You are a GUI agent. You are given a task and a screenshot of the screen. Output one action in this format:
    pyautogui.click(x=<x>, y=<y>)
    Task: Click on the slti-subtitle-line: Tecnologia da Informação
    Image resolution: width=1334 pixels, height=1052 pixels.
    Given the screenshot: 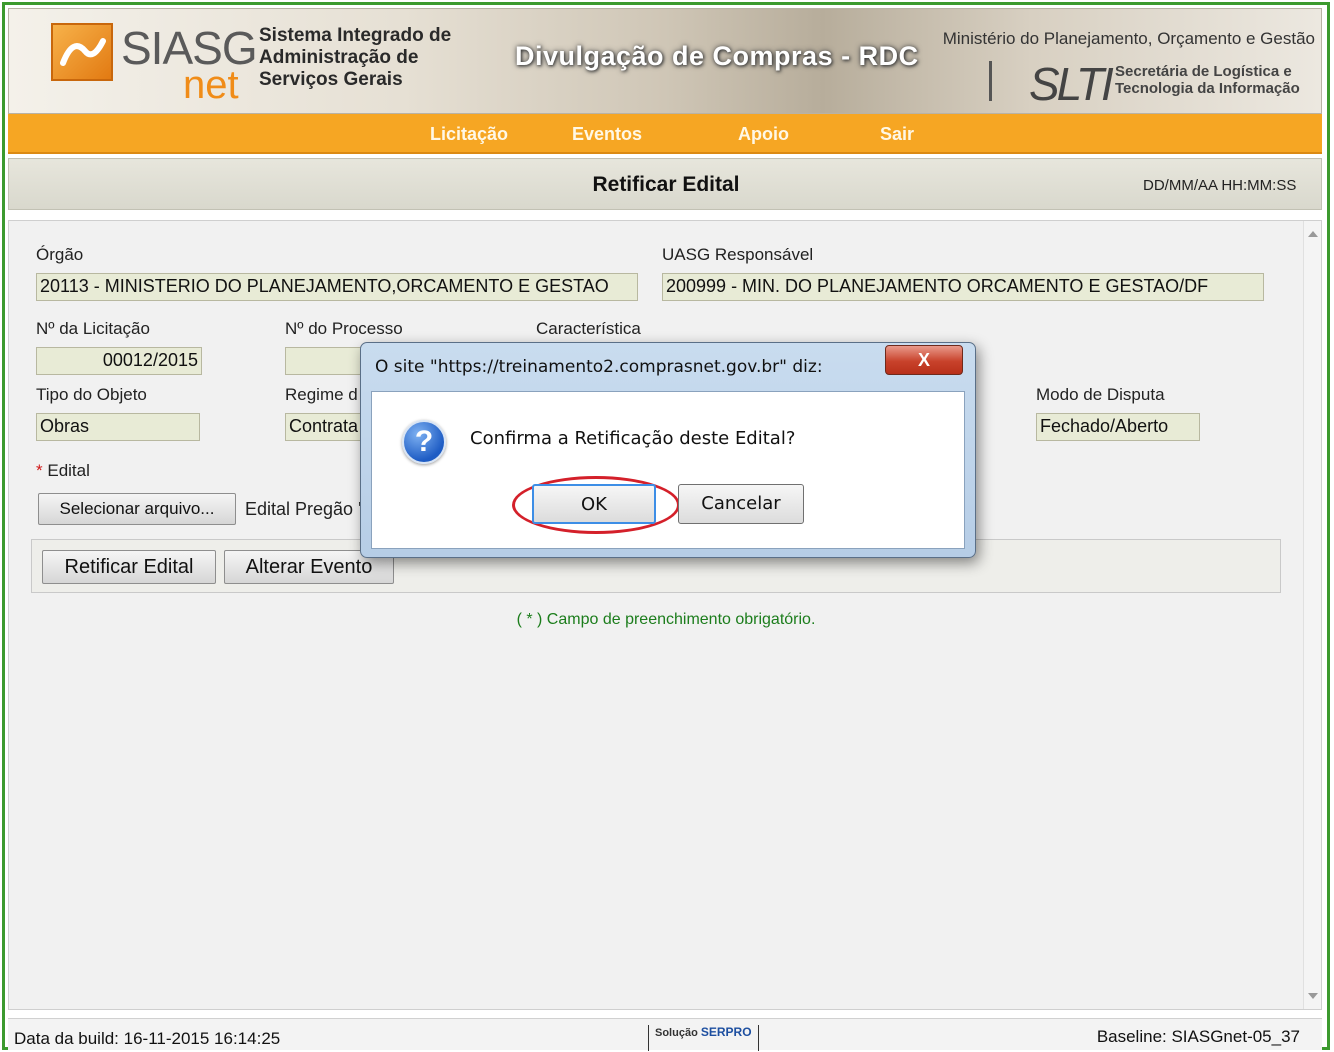 What is the action you would take?
    pyautogui.click(x=1207, y=88)
    